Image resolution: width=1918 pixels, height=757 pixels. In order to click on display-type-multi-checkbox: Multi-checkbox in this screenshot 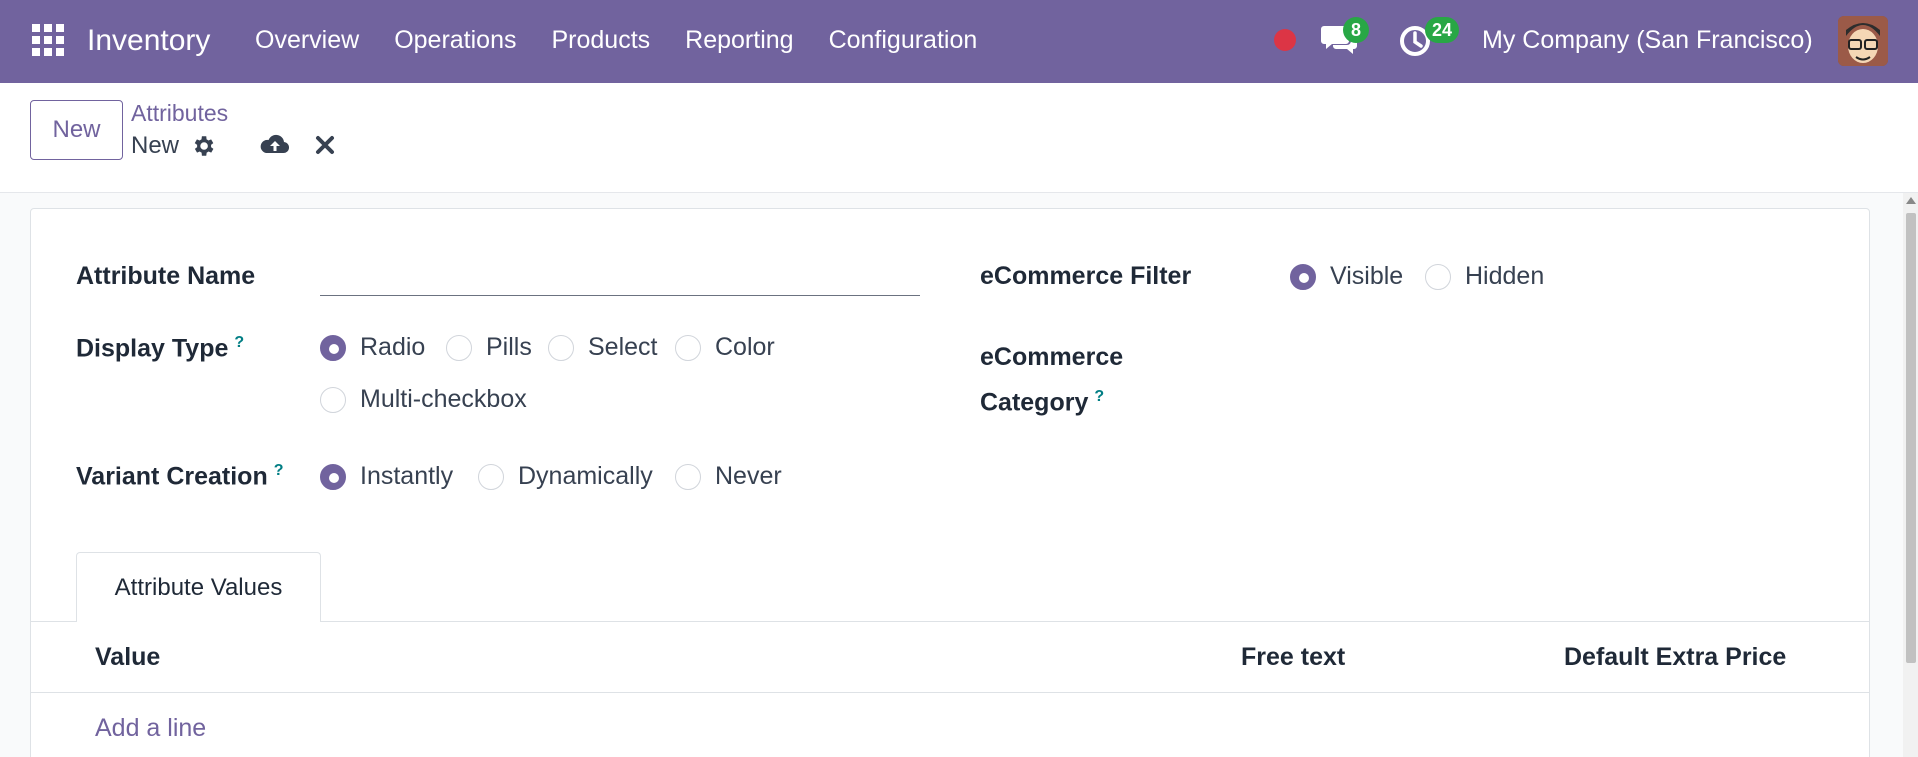, I will do `click(423, 399)`.